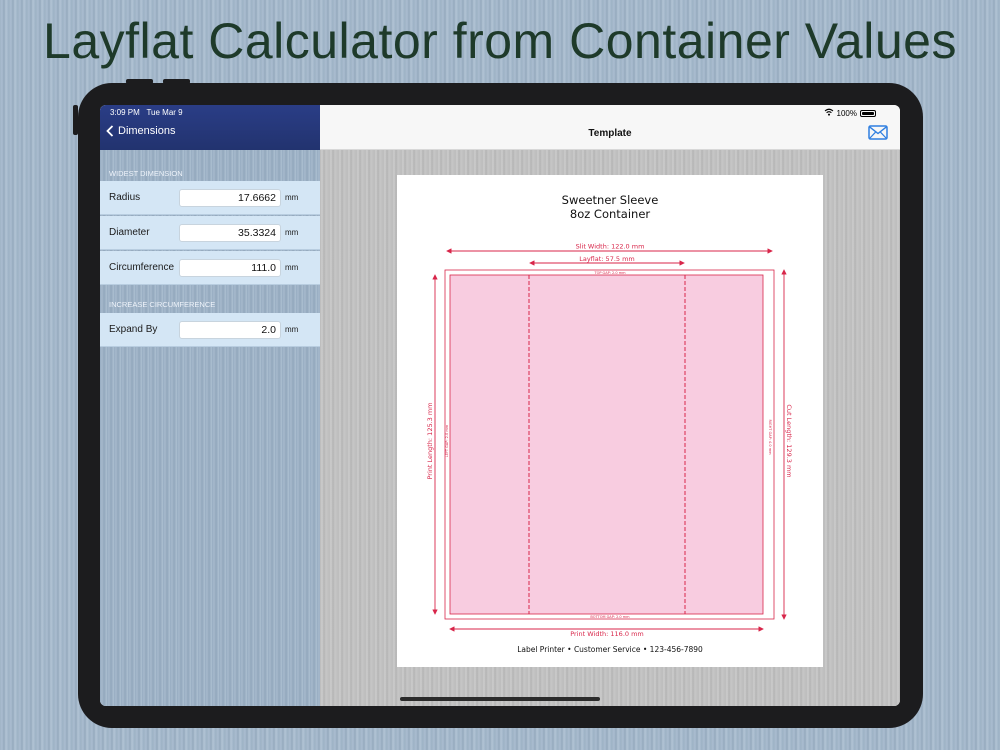  What do you see at coordinates (125, 112) in the screenshot?
I see `status-time: 3:09 PM` at bounding box center [125, 112].